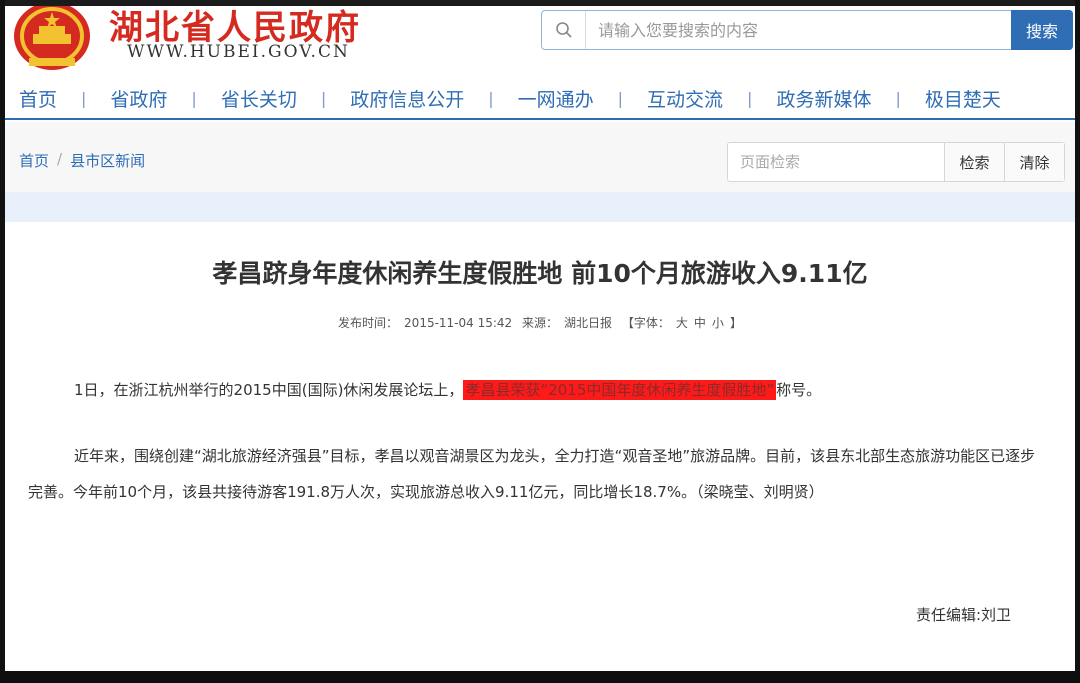 This screenshot has height=683, width=1080. What do you see at coordinates (682, 323) in the screenshot?
I see `font-size-large: 大` at bounding box center [682, 323].